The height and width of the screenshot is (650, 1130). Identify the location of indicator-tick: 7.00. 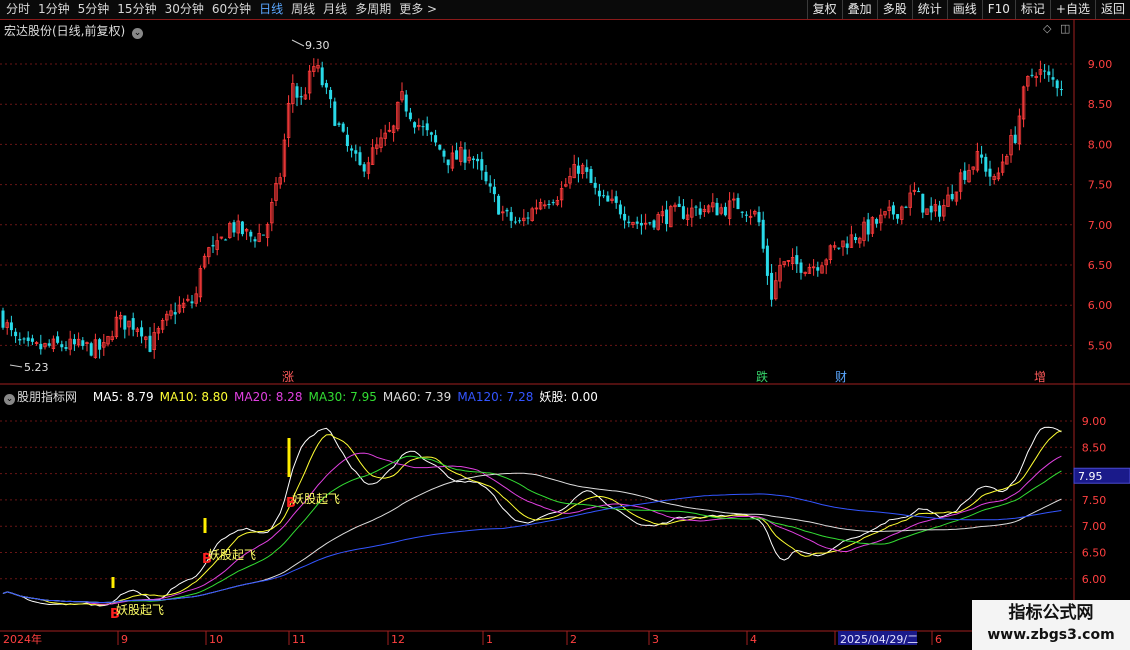
(1094, 526).